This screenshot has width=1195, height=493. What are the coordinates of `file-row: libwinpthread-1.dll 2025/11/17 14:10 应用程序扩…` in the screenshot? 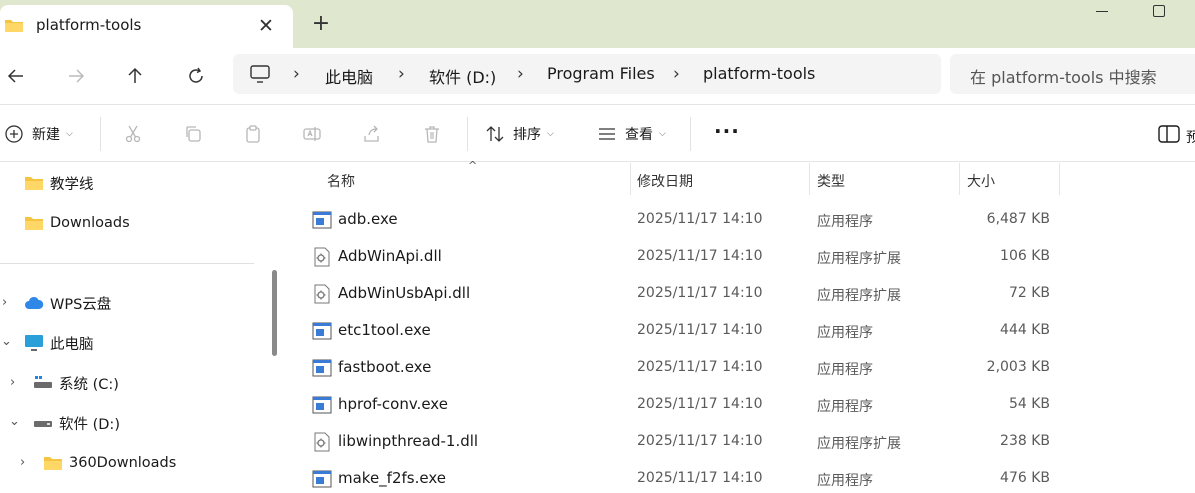 It's located at (680, 441).